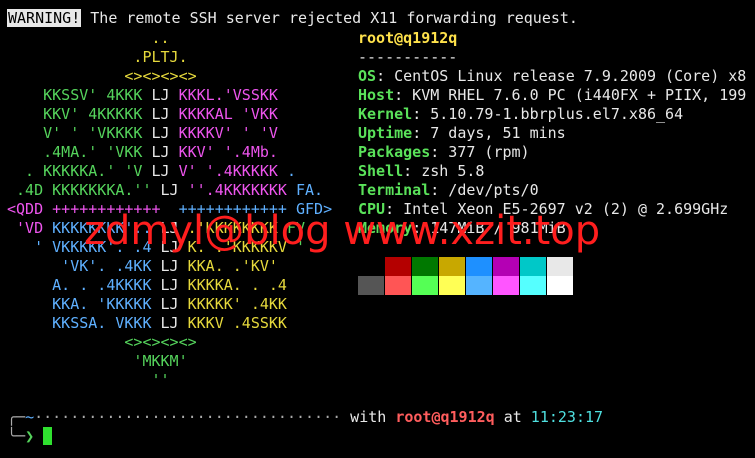  I want to click on logo-segment: KKSSA. VKKK, so click(84, 323).